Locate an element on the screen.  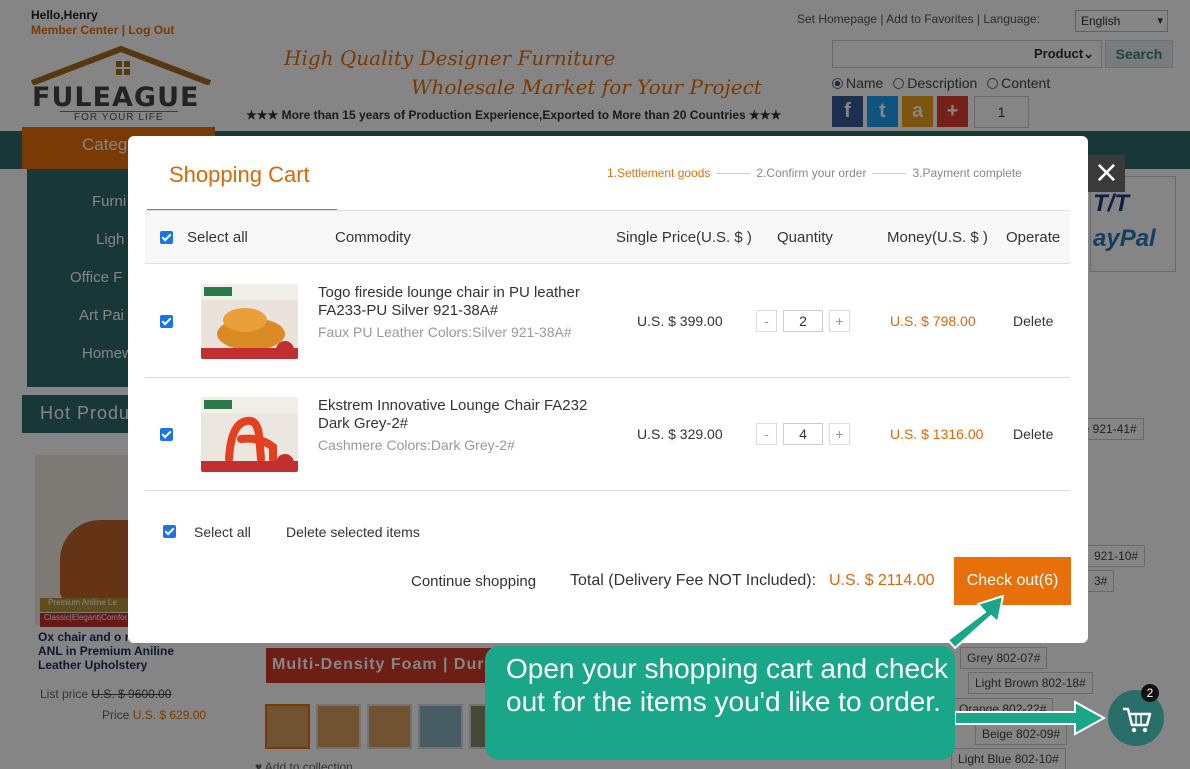
cart-count-badge: 2 is located at coordinates (1150, 693).